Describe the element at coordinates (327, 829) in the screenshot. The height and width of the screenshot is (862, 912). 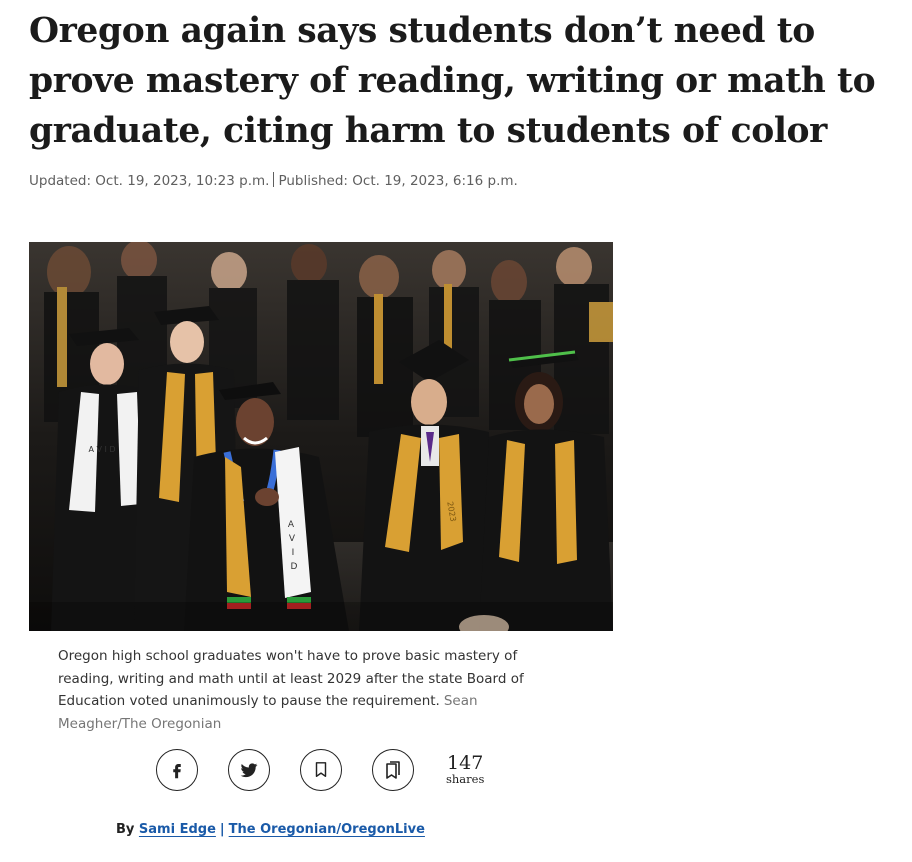
I see `outlet-link: The Oregonian/OregonLive` at that location.